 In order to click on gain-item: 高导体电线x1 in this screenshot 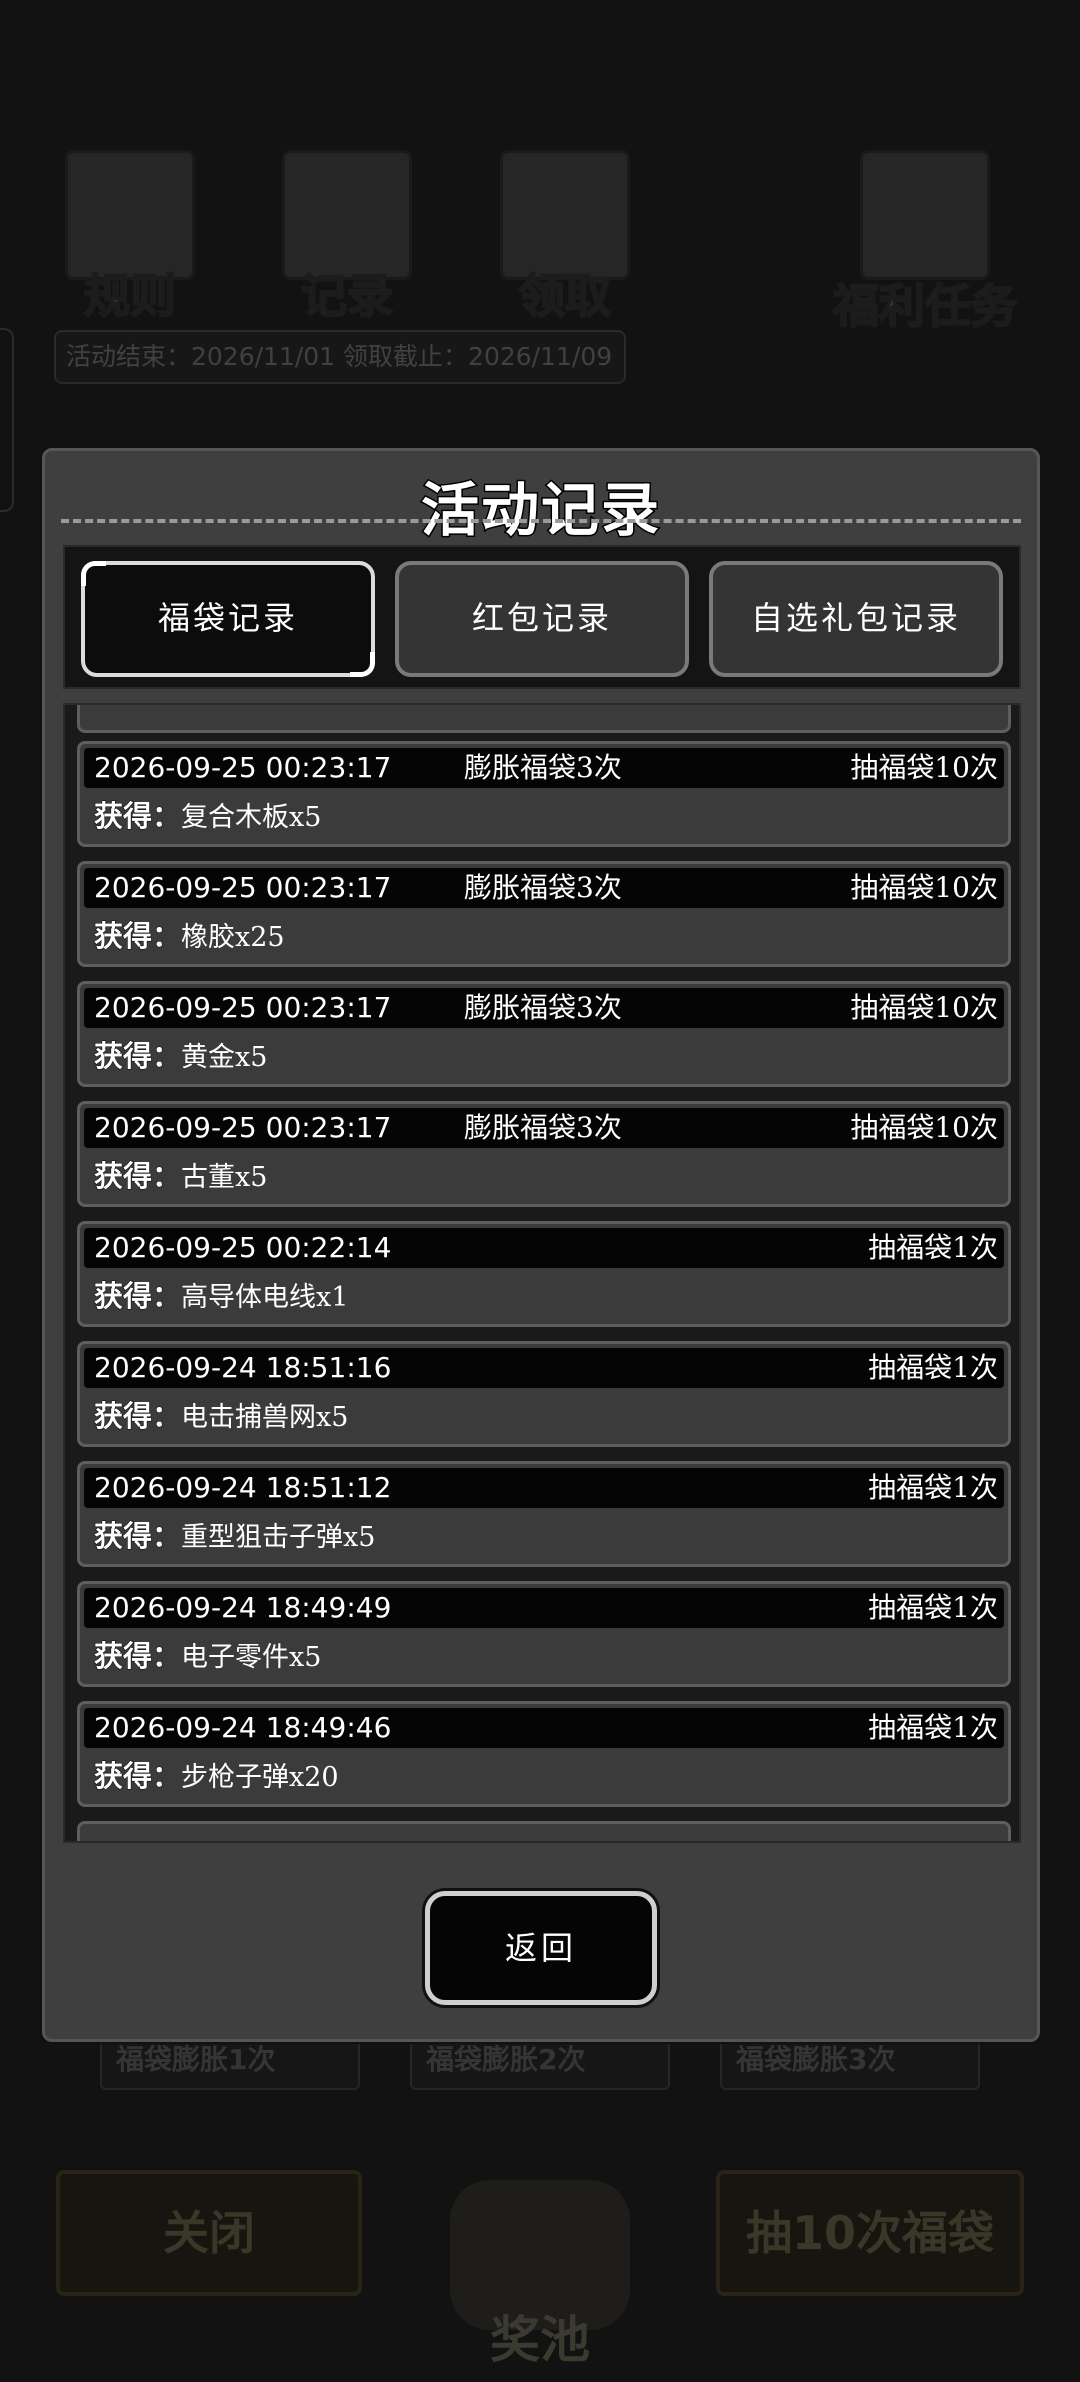, I will do `click(265, 1297)`.